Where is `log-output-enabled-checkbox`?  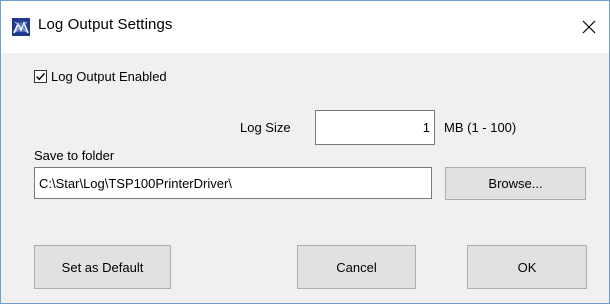
log-output-enabled-checkbox is located at coordinates (40, 76).